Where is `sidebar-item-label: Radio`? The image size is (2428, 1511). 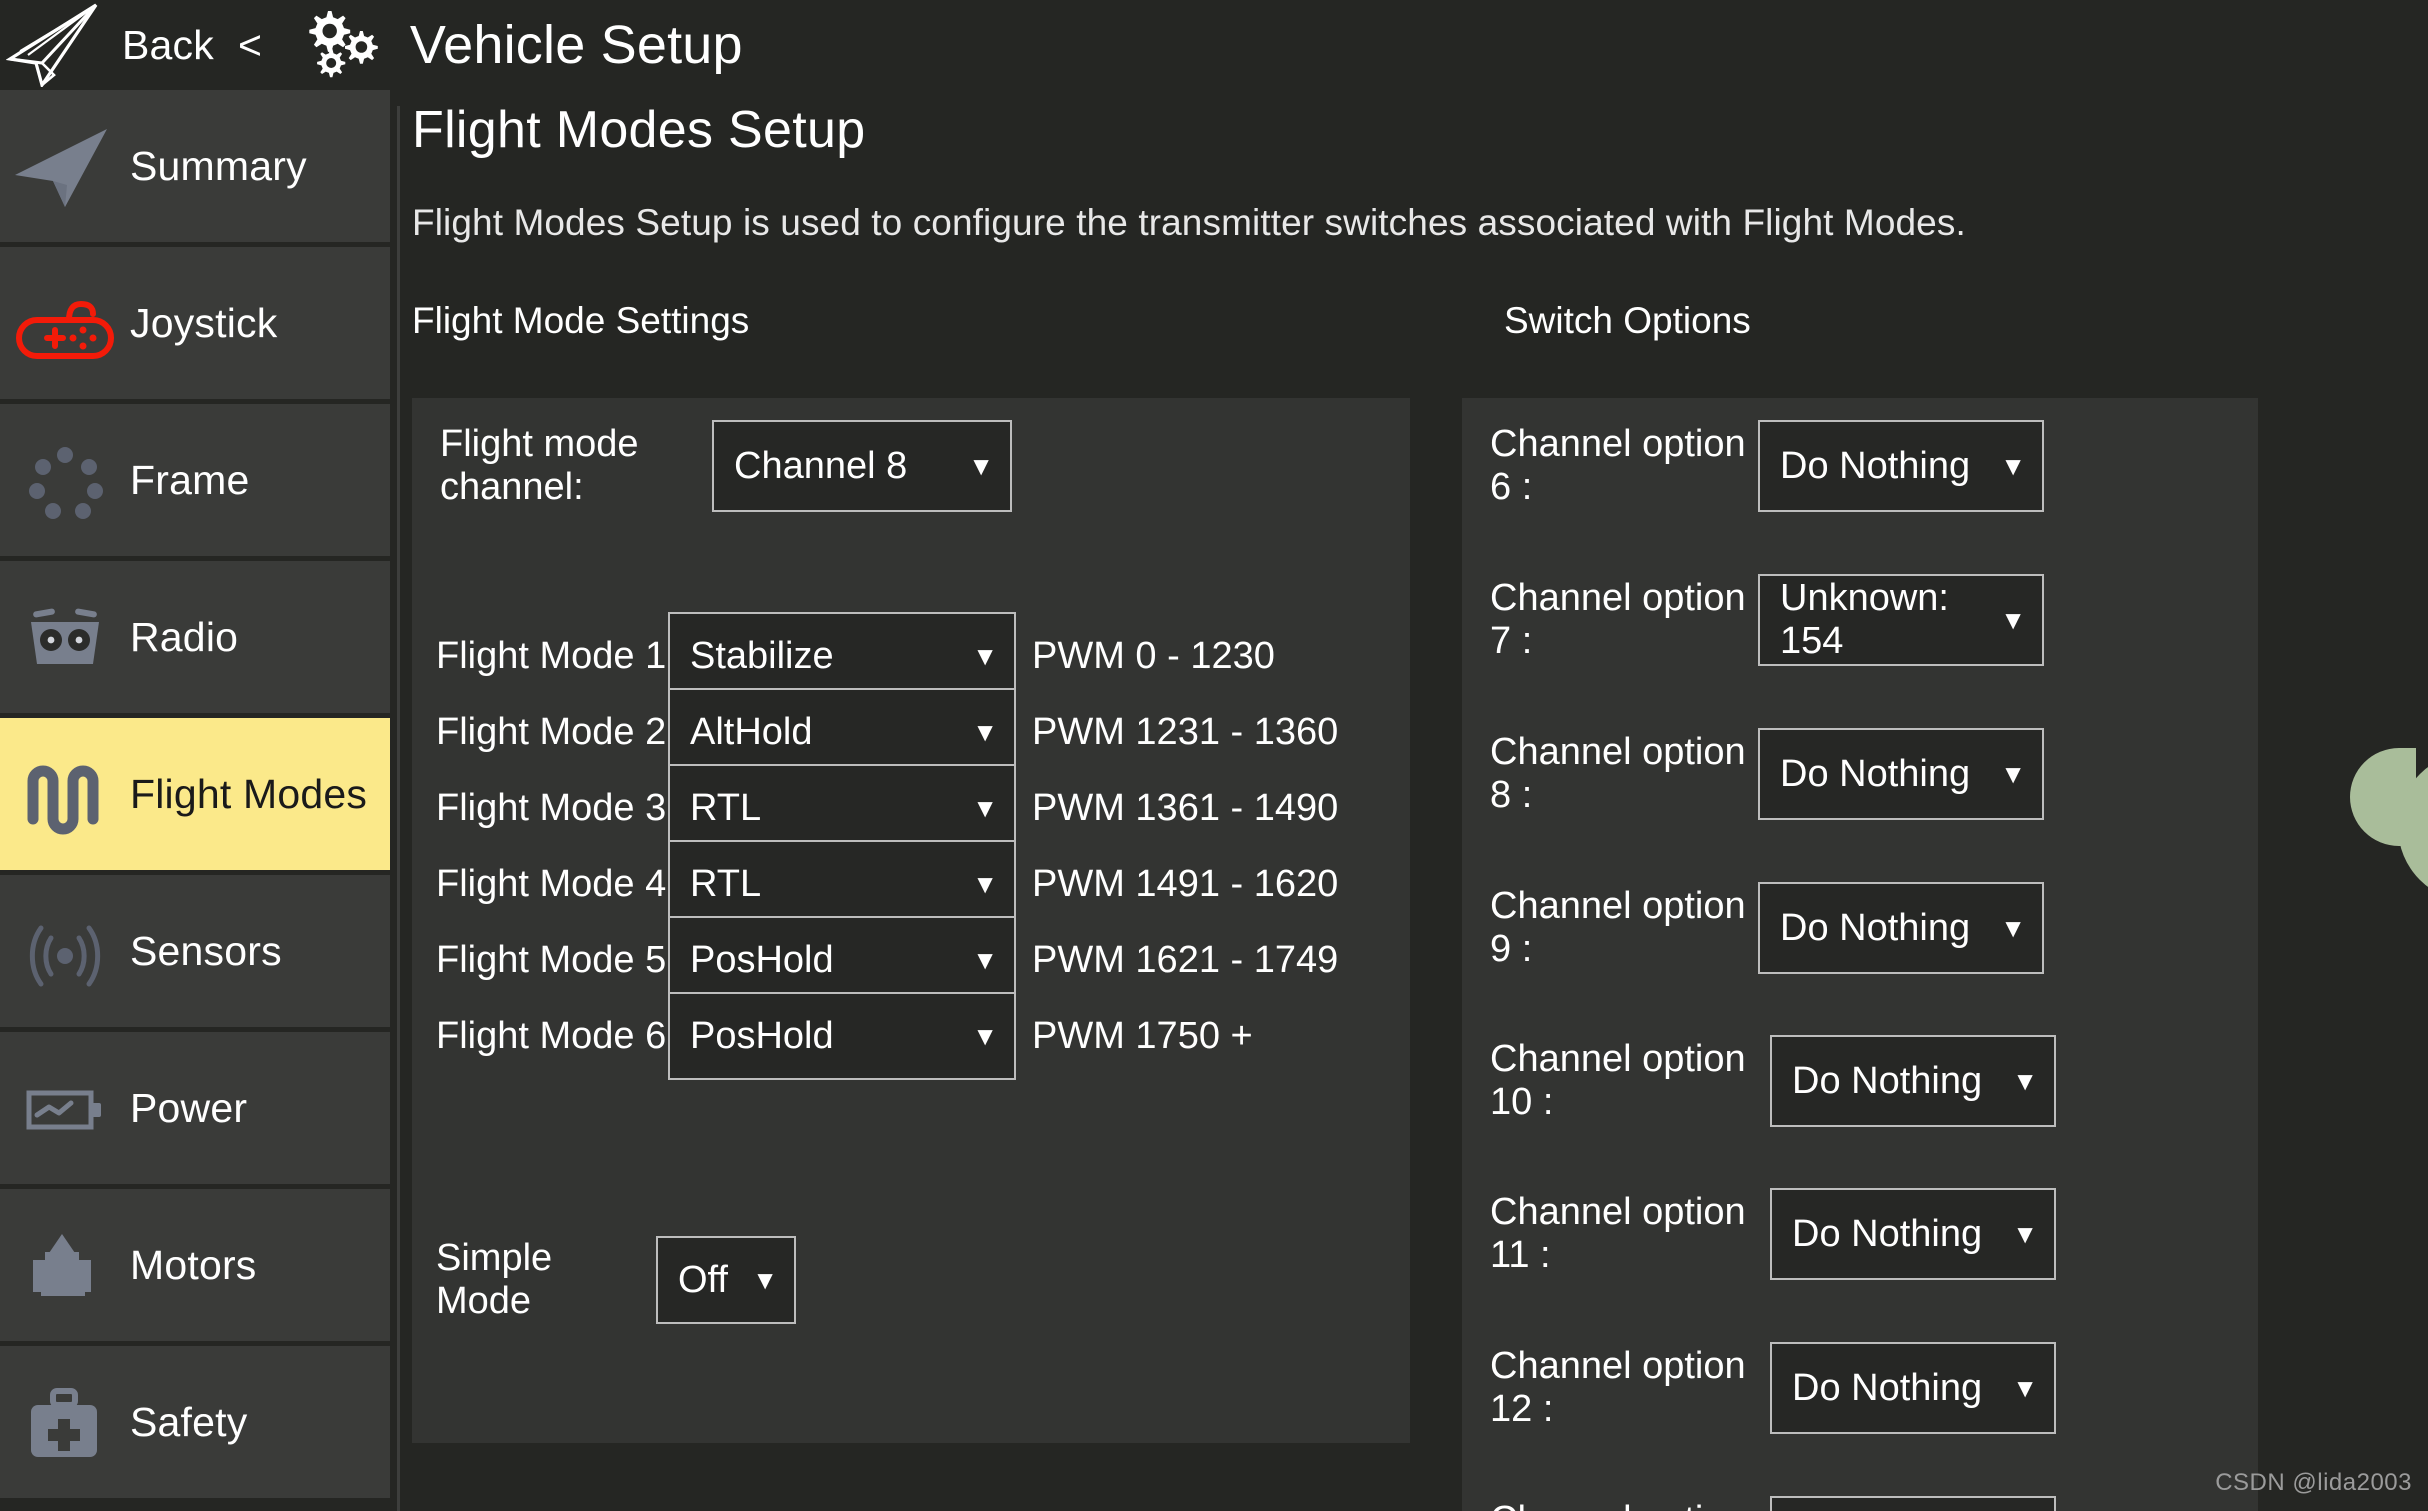
sidebar-item-label: Radio is located at coordinates (184, 636).